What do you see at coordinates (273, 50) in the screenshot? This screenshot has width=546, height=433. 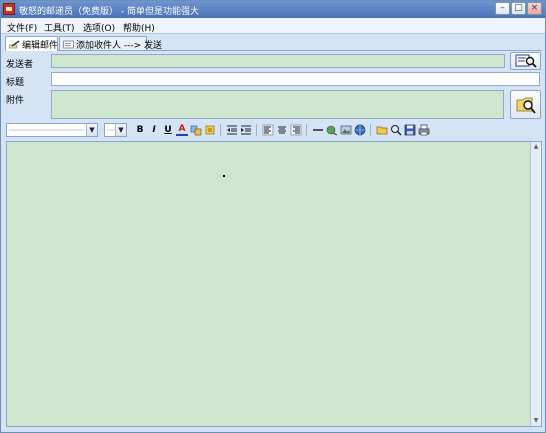 I see `tab-divider` at bounding box center [273, 50].